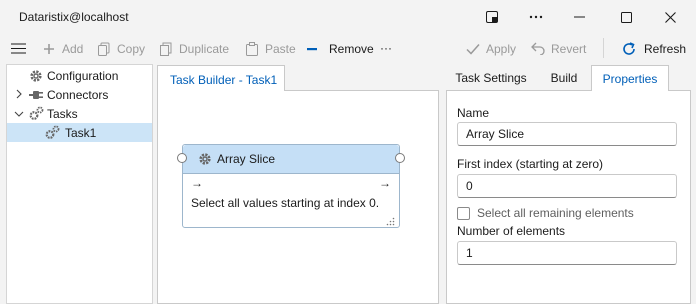 This screenshot has height=304, width=696. What do you see at coordinates (463, 213) in the screenshot?
I see `checkbox-box` at bounding box center [463, 213].